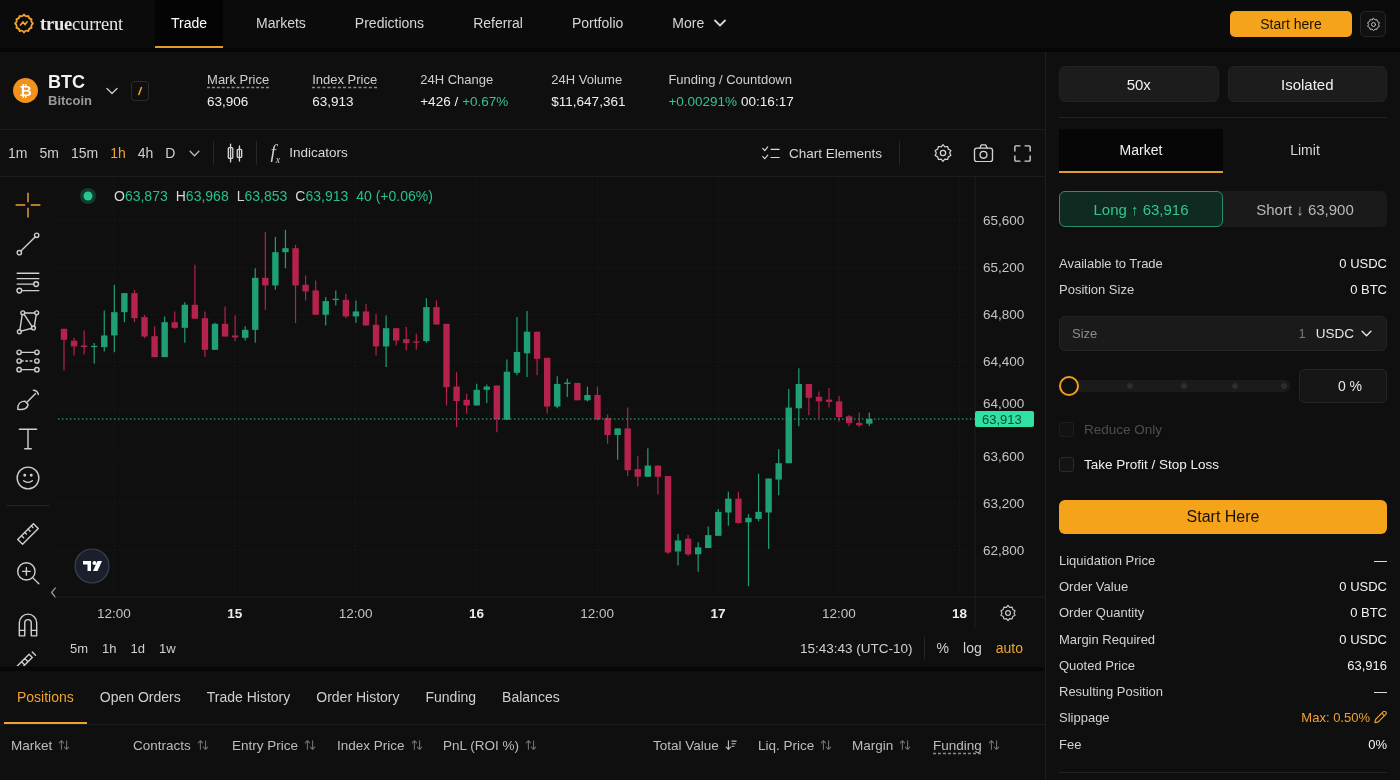  What do you see at coordinates (1291, 24) in the screenshot?
I see `start-here-button: Start here` at bounding box center [1291, 24].